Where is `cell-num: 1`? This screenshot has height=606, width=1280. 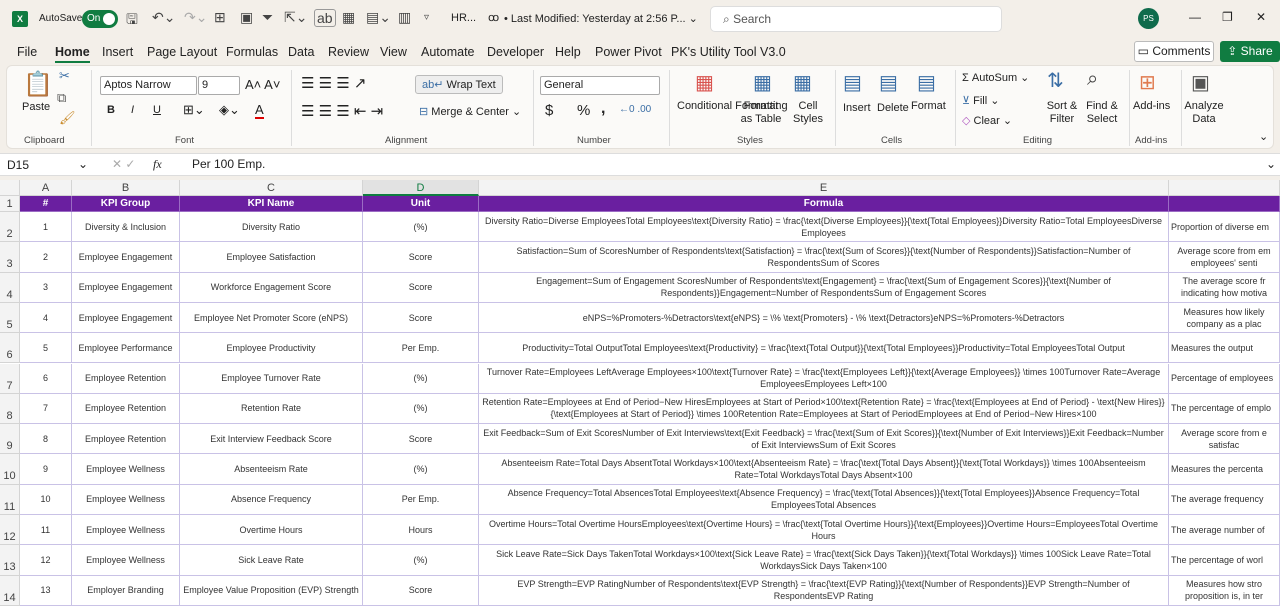
cell-num: 1 is located at coordinates (46, 227).